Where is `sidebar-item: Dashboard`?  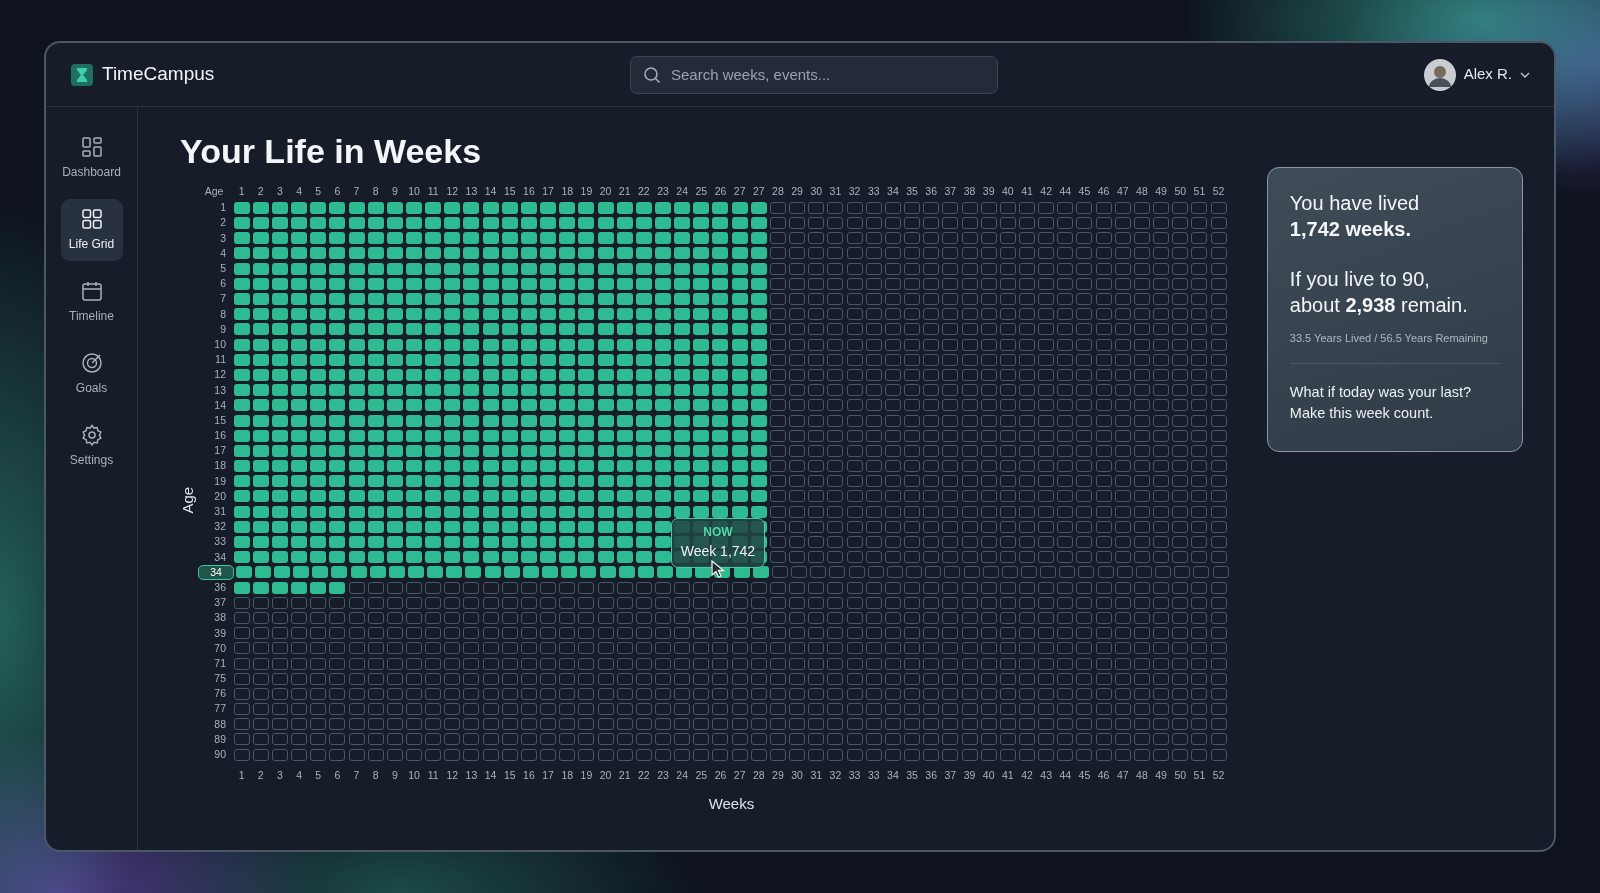 sidebar-item: Dashboard is located at coordinates (91, 158).